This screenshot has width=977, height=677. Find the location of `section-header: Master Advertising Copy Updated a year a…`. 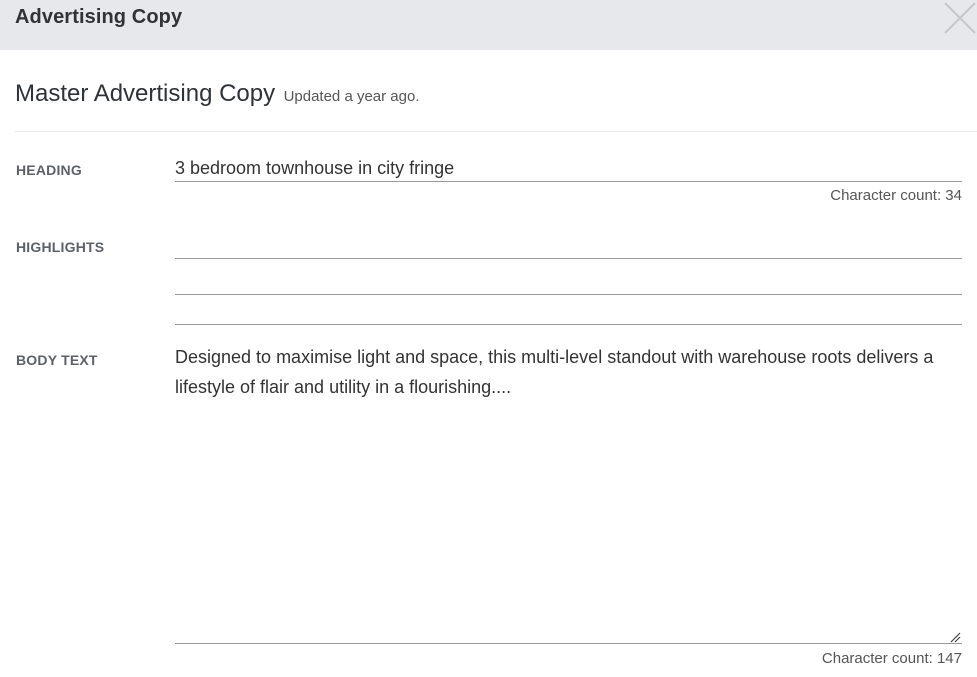

section-header: Master Advertising Copy Updated a year a… is located at coordinates (217, 94).